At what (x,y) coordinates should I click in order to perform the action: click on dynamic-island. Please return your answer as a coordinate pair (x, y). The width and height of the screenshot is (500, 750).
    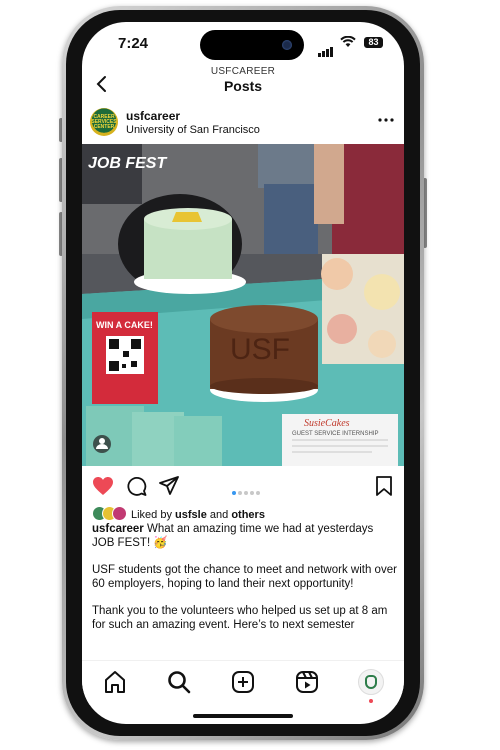
    Looking at the image, I should click on (252, 45).